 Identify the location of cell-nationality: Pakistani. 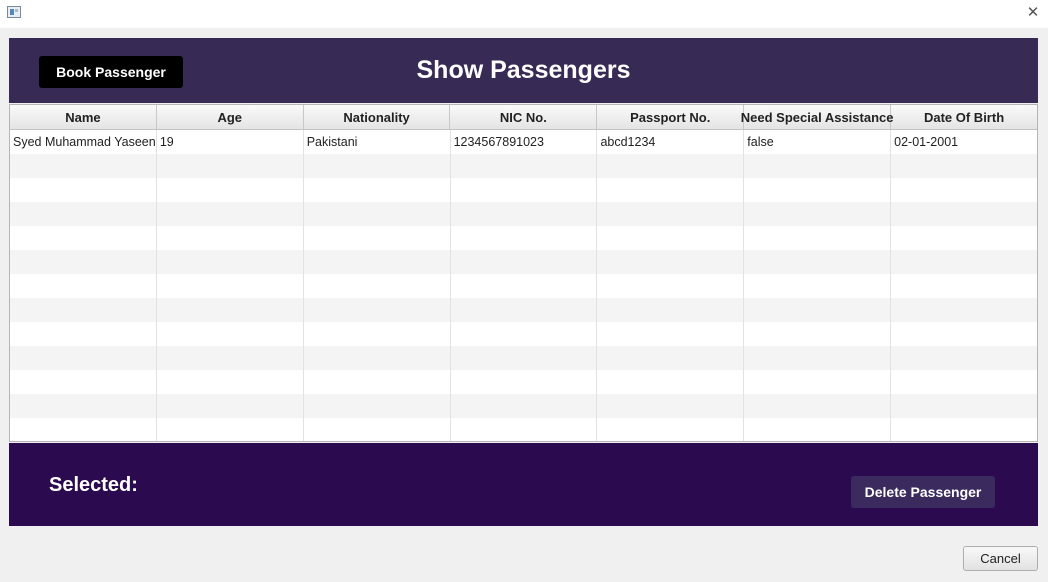
(377, 142).